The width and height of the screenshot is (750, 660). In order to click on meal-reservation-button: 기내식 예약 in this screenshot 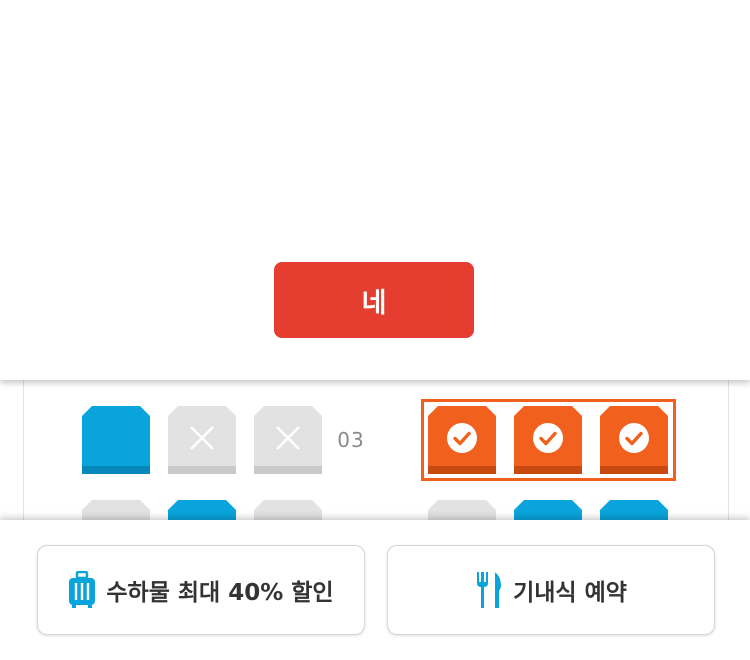, I will do `click(551, 590)`.